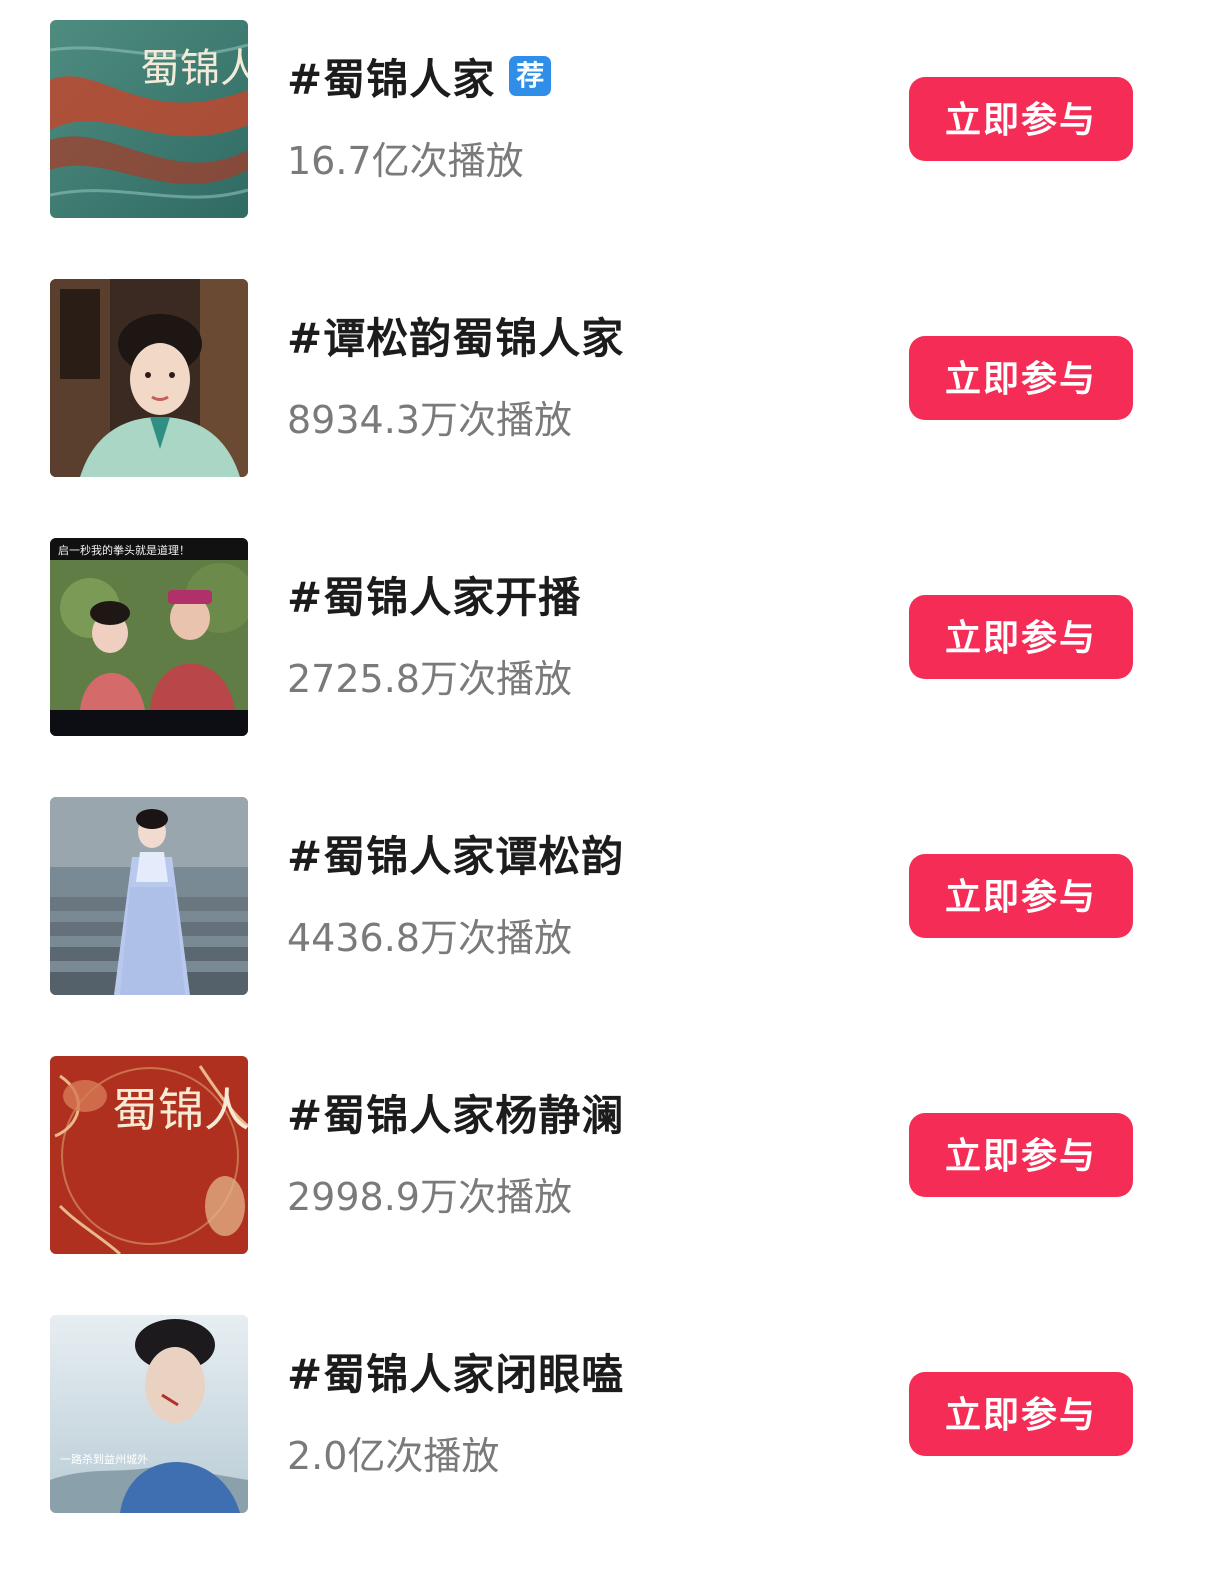  Describe the element at coordinates (104, 1459) in the screenshot. I see `thumb-caption-text: 一路杀到益州城外` at that location.